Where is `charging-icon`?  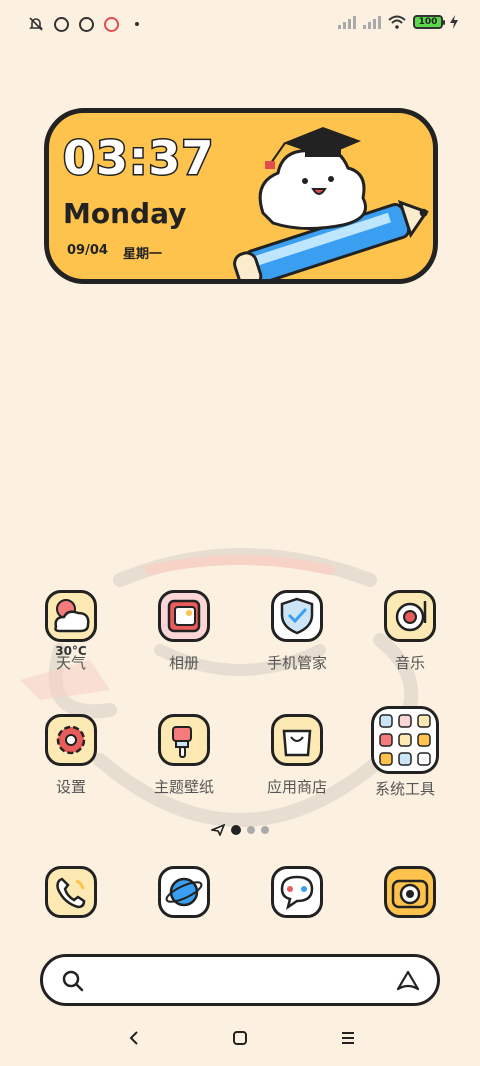 charging-icon is located at coordinates (454, 22).